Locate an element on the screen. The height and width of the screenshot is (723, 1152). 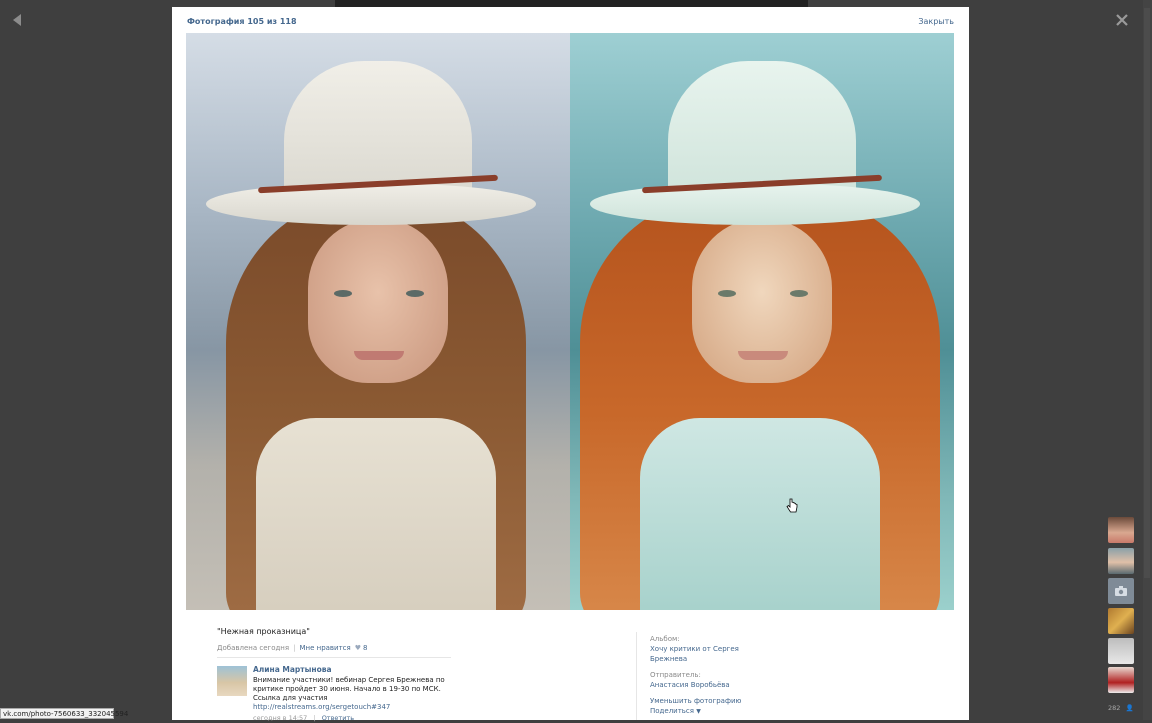
rail-online-count: 282 👤 is located at coordinates (1121, 708).